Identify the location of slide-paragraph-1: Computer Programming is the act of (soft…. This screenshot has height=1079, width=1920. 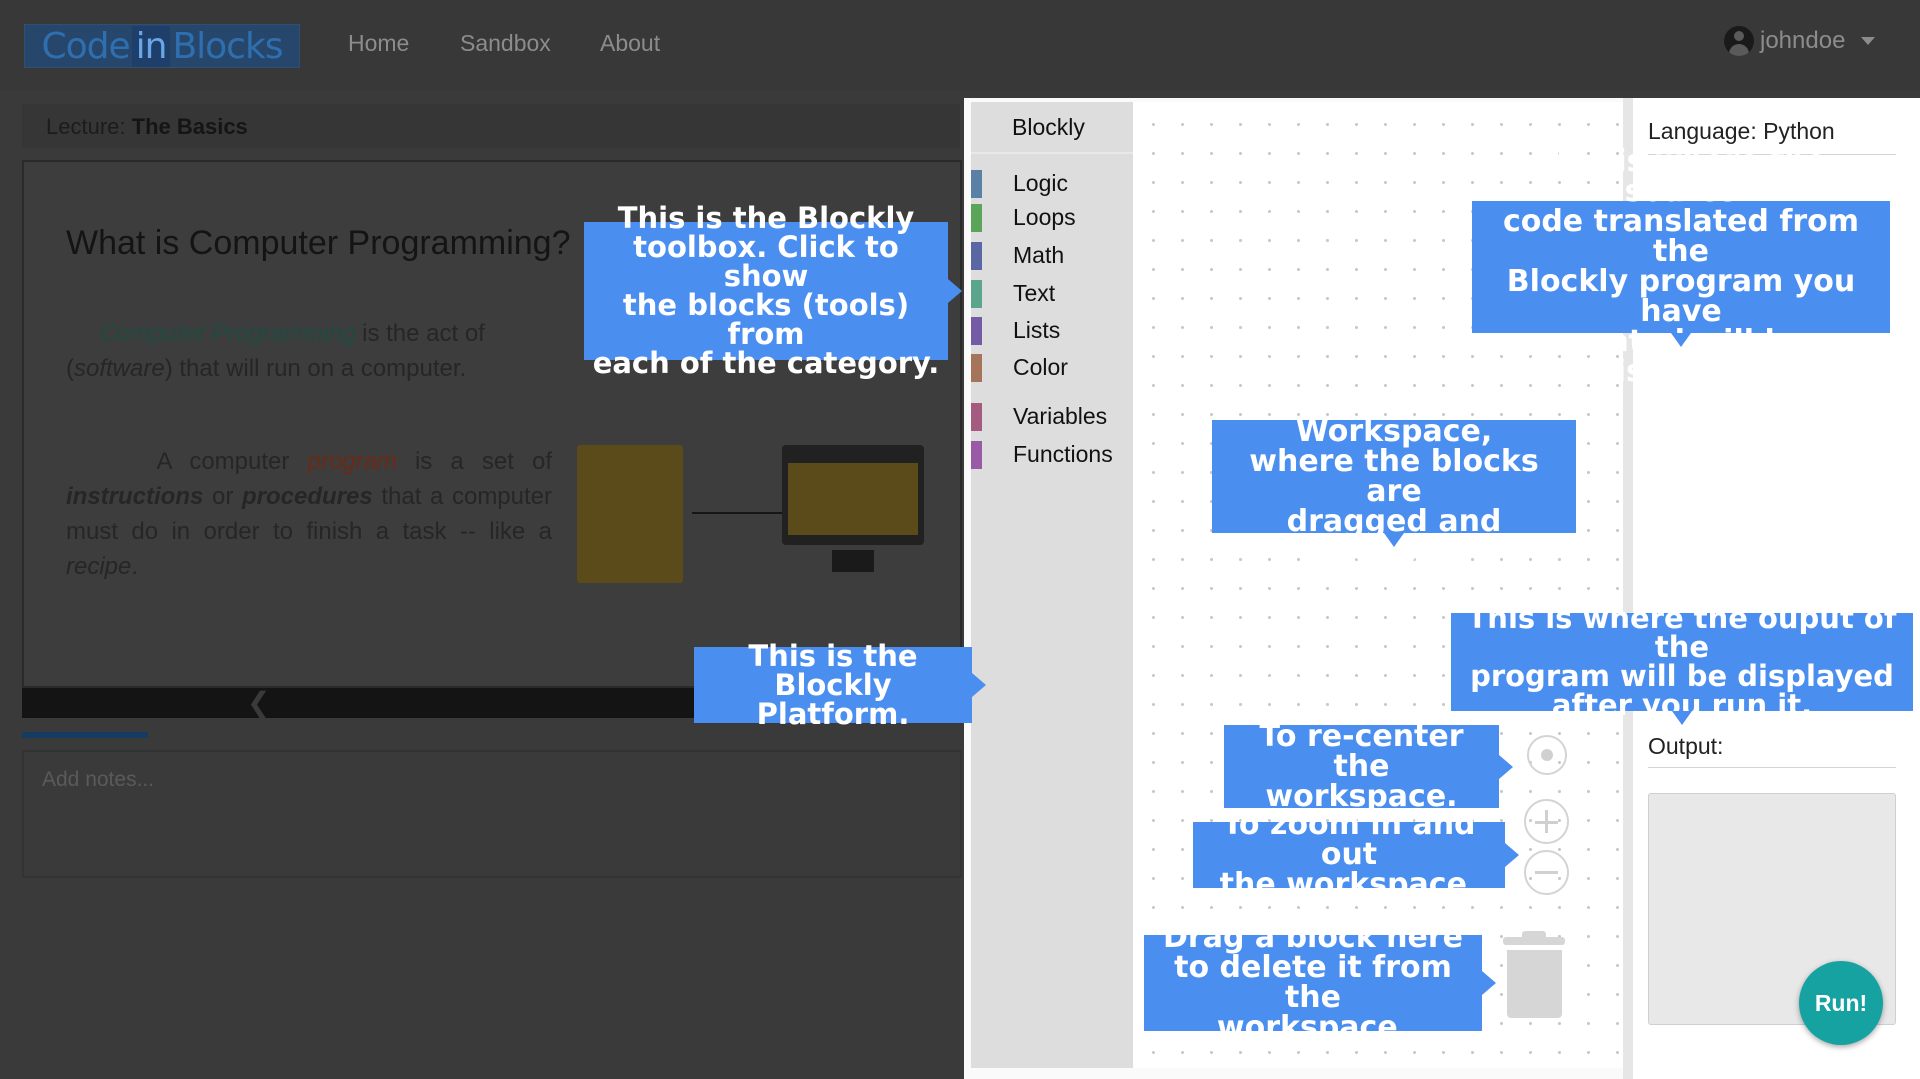
(275, 351).